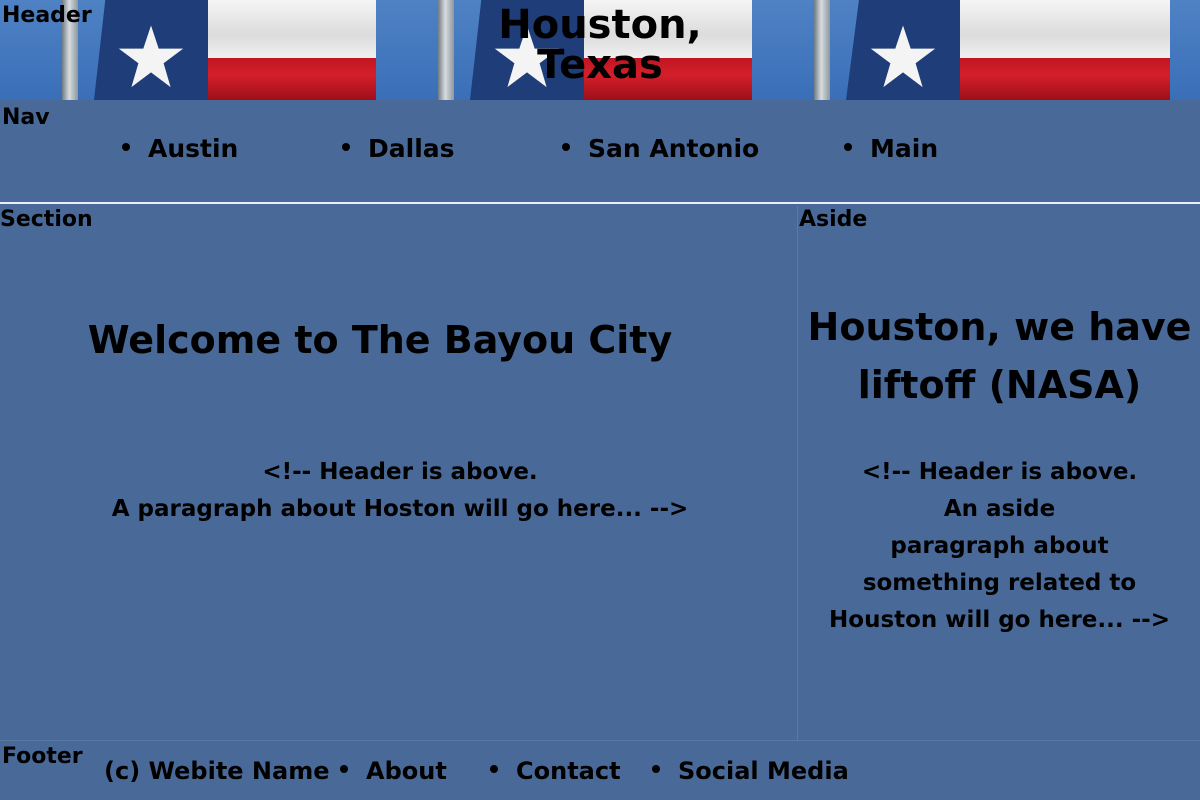  What do you see at coordinates (600, 65) in the screenshot?
I see `page-title-line-2: Texas` at bounding box center [600, 65].